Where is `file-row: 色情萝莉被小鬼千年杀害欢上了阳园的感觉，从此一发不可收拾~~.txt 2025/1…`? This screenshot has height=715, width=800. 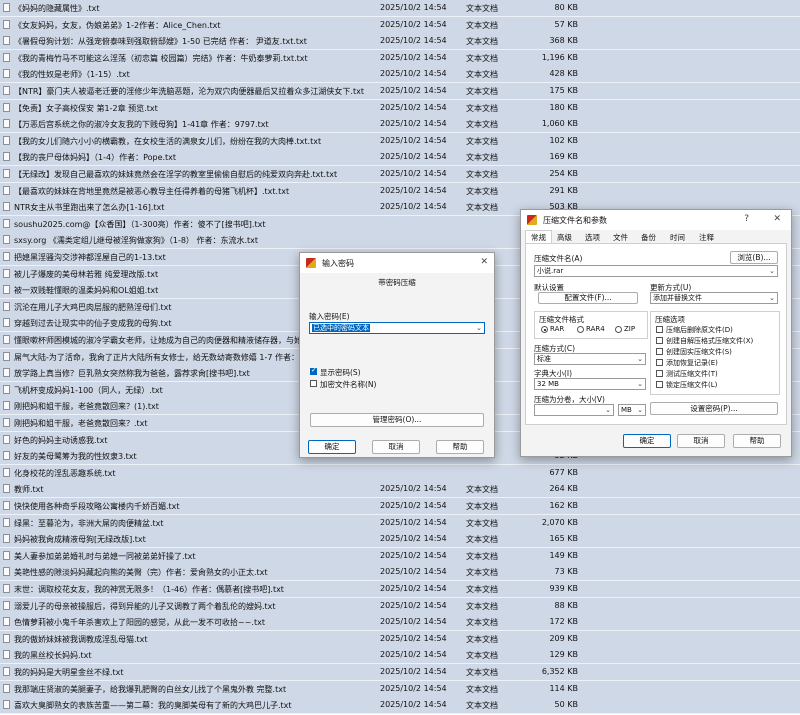 file-row: 色情萝莉被小鬼千年杀害欢上了阳园的感觉，从此一发不可收拾~~.txt 2025/1… is located at coordinates (400, 623).